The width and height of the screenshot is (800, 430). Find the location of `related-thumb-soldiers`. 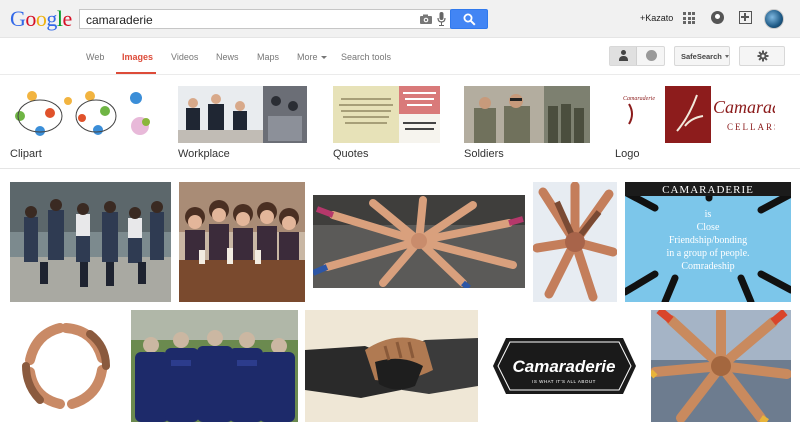

related-thumb-soldiers is located at coordinates (527, 114).